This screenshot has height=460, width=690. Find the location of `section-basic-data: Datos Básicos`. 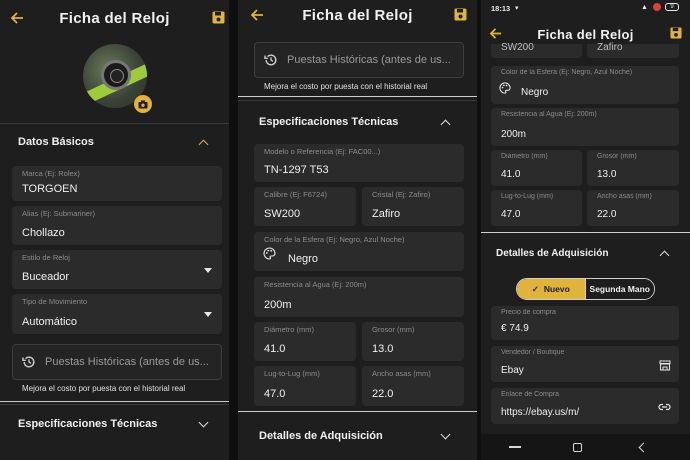

section-basic-data: Datos Básicos is located at coordinates (56, 142).